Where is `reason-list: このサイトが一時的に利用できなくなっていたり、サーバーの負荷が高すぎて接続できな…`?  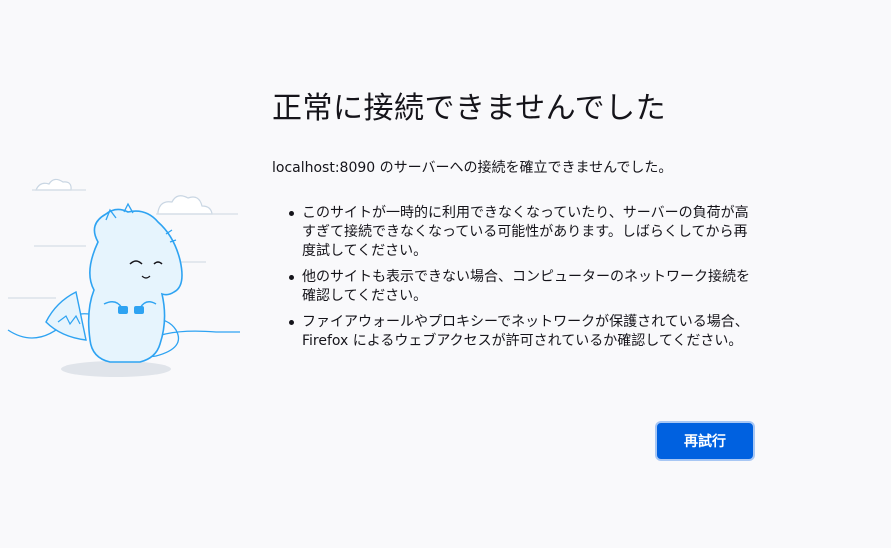 reason-list: このサイトが一時的に利用できなくなっていたり、サーバーの負荷が高すぎて接続できな… is located at coordinates (514, 277).